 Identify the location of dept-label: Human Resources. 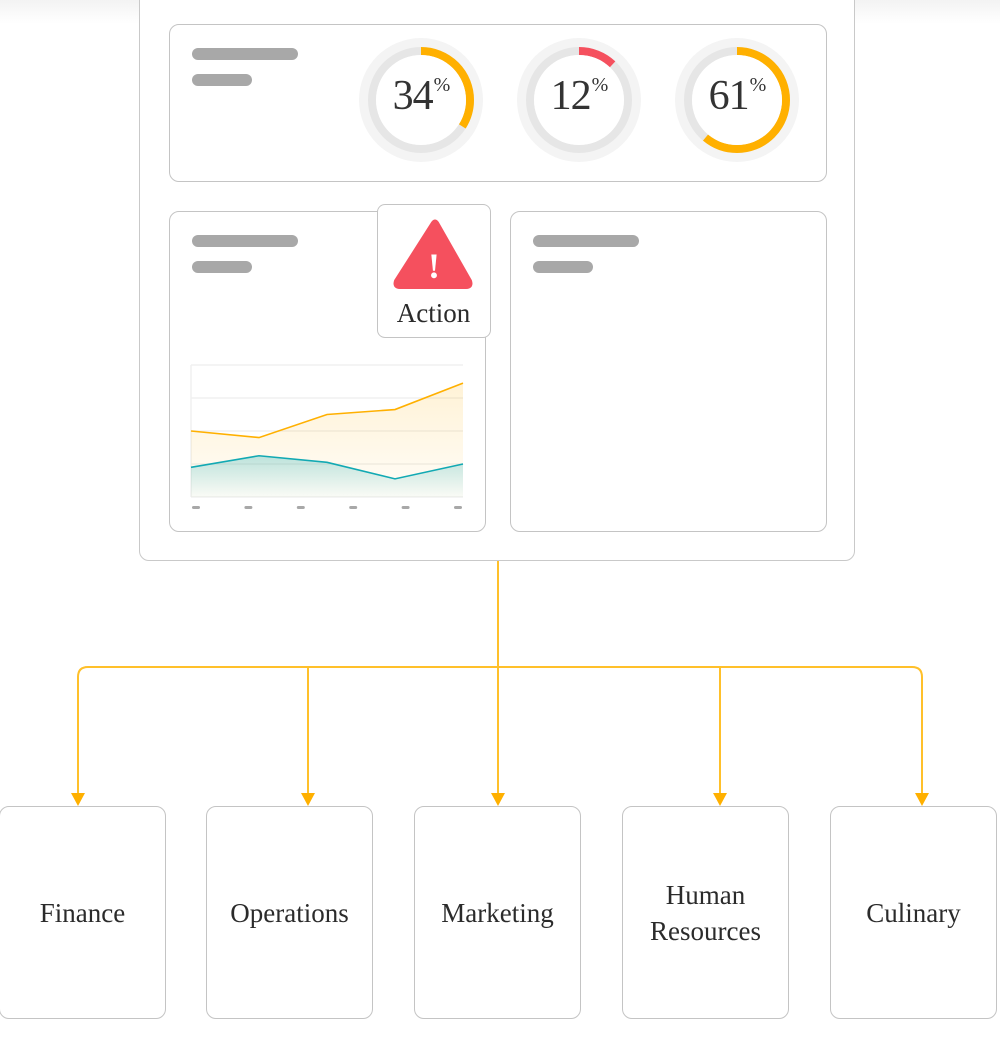
(705, 912).